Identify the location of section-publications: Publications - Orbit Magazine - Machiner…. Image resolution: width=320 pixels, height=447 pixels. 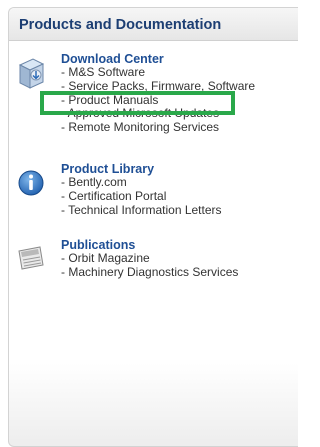
(145, 263).